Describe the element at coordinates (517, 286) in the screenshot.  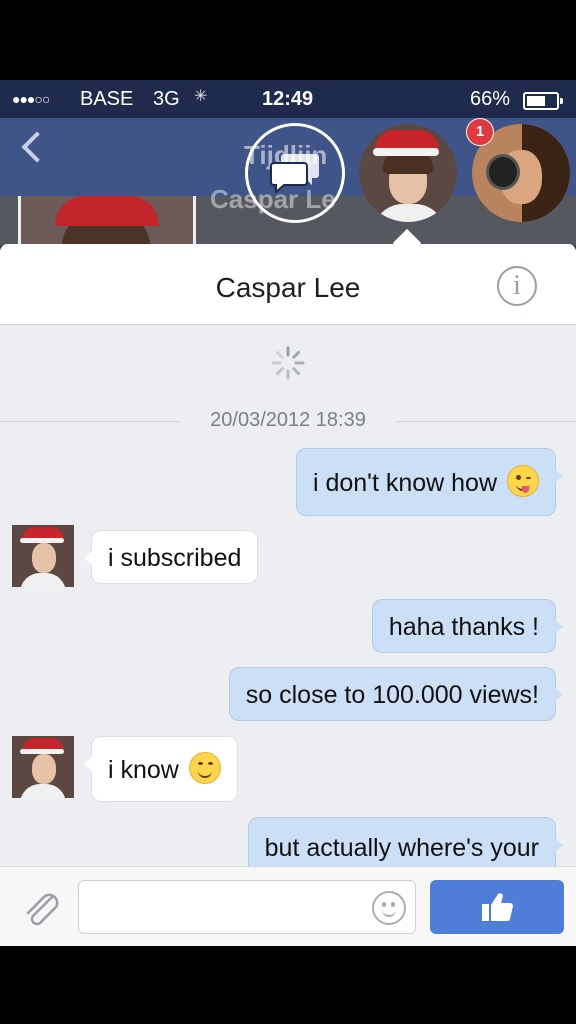
I see `info-icon: i` at that location.